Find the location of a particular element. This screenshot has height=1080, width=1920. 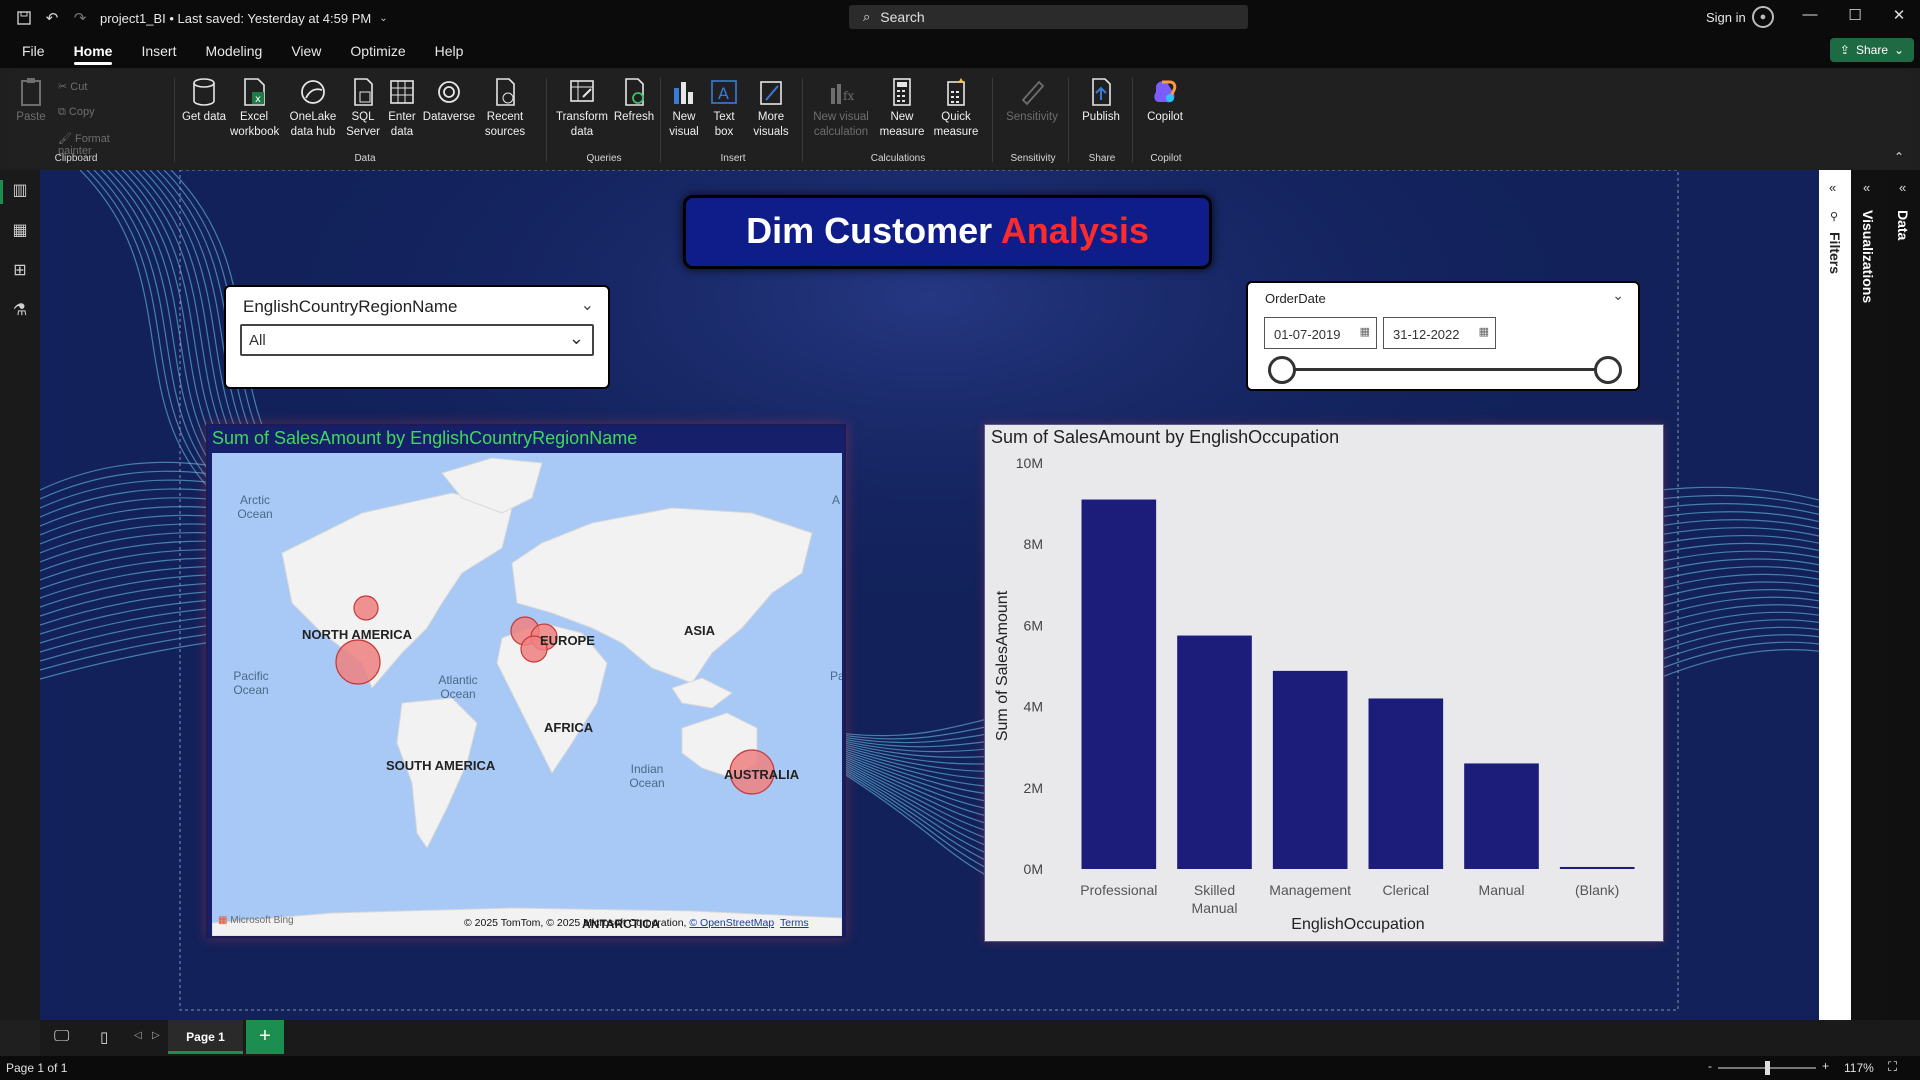

copilot-button: Copilot is located at coordinates (1165, 100).